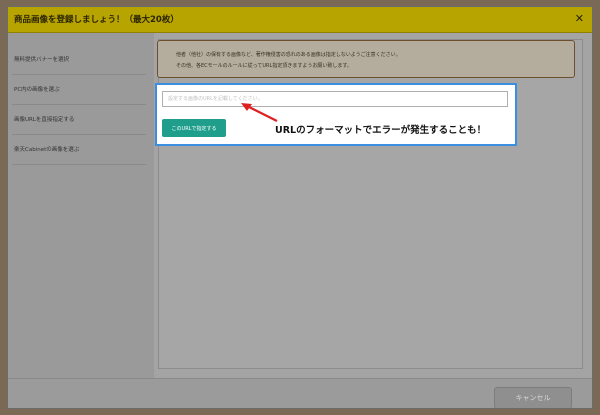 The width and height of the screenshot is (600, 415). What do you see at coordinates (79, 120) in the screenshot?
I see `sidebar-item-image-url: 画像URLを直接指定する` at bounding box center [79, 120].